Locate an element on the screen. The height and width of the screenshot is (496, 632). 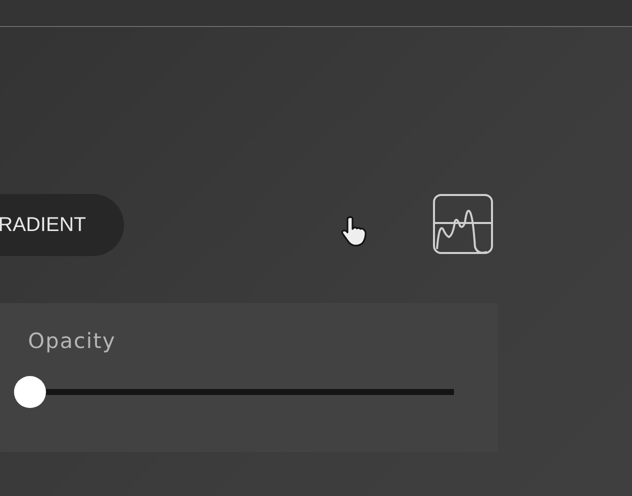
histogram-icon is located at coordinates (463, 224).